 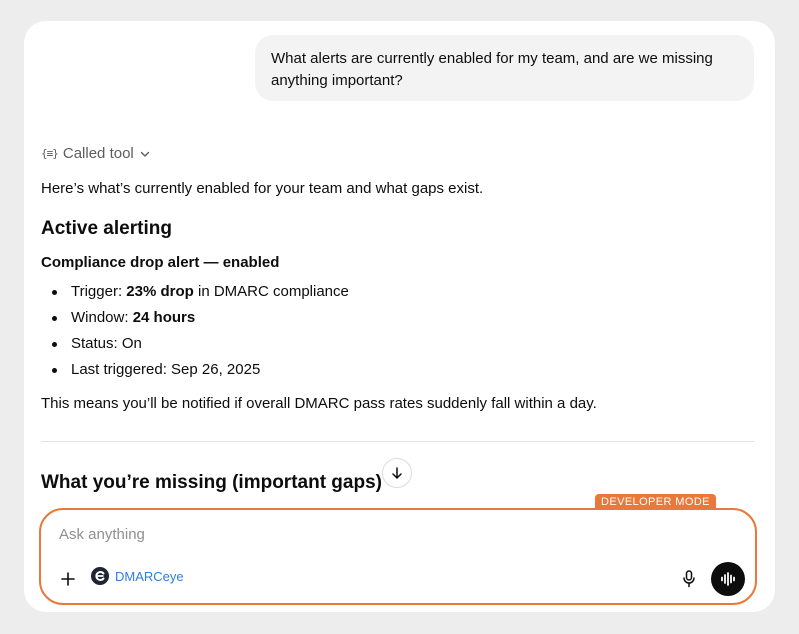 What do you see at coordinates (195, 318) in the screenshot?
I see `list-item: Window: 24 hours` at bounding box center [195, 318].